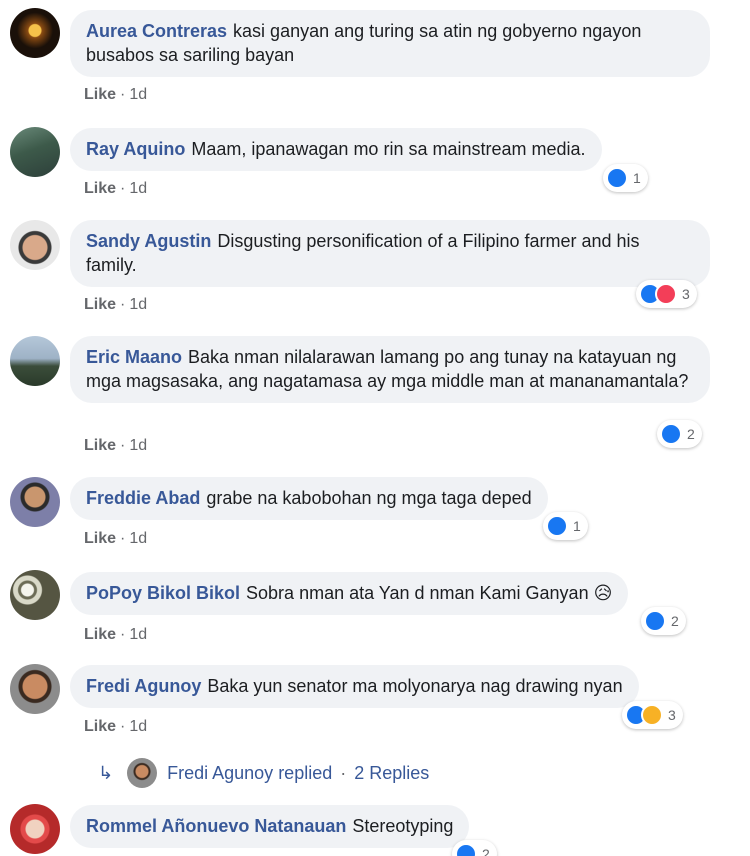 The width and height of the screenshot is (750, 856). What do you see at coordinates (135, 149) in the screenshot?
I see `comment-author: Ray Aquino` at bounding box center [135, 149].